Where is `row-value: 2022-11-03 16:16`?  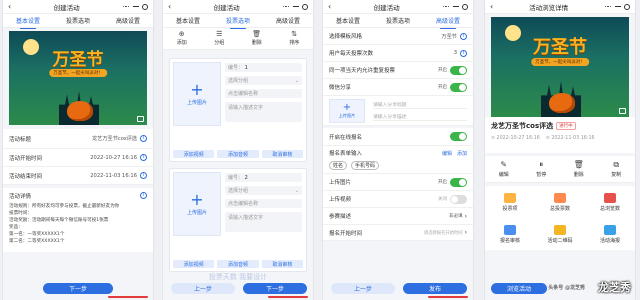 row-value: 2022-11-03 16:16 is located at coordinates (113, 175).